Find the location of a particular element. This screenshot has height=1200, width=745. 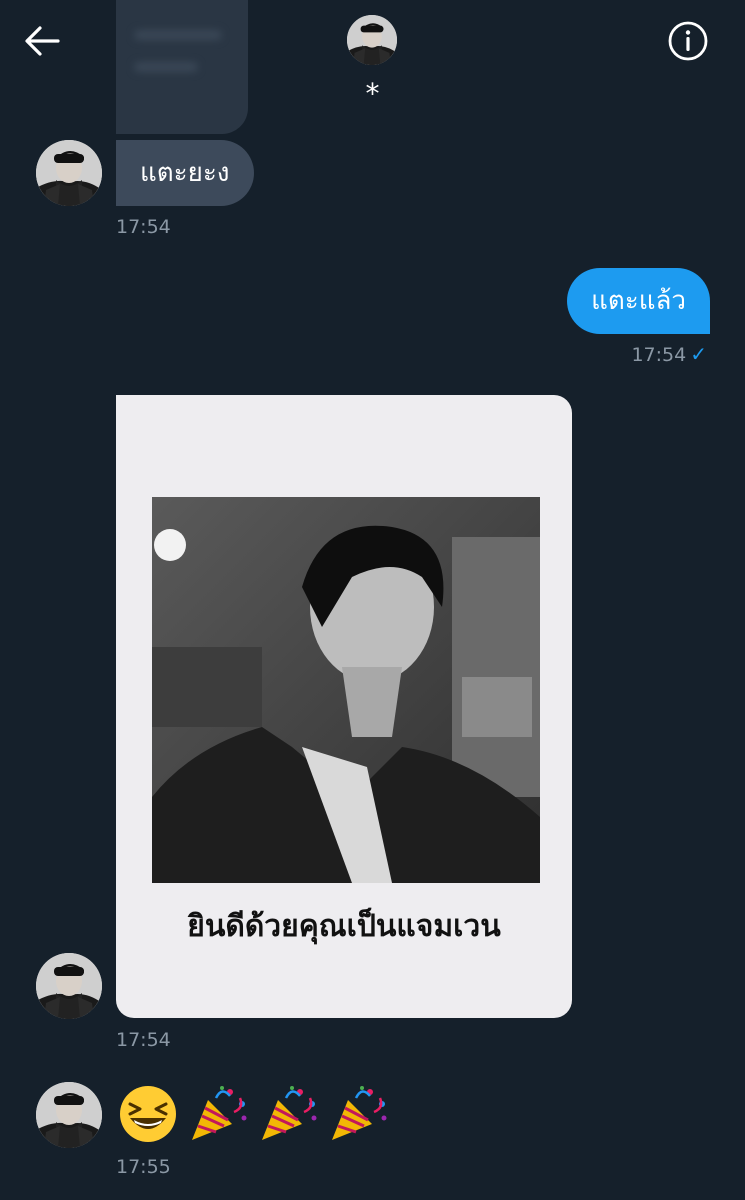

contact-name: * is located at coordinates (372, 94).